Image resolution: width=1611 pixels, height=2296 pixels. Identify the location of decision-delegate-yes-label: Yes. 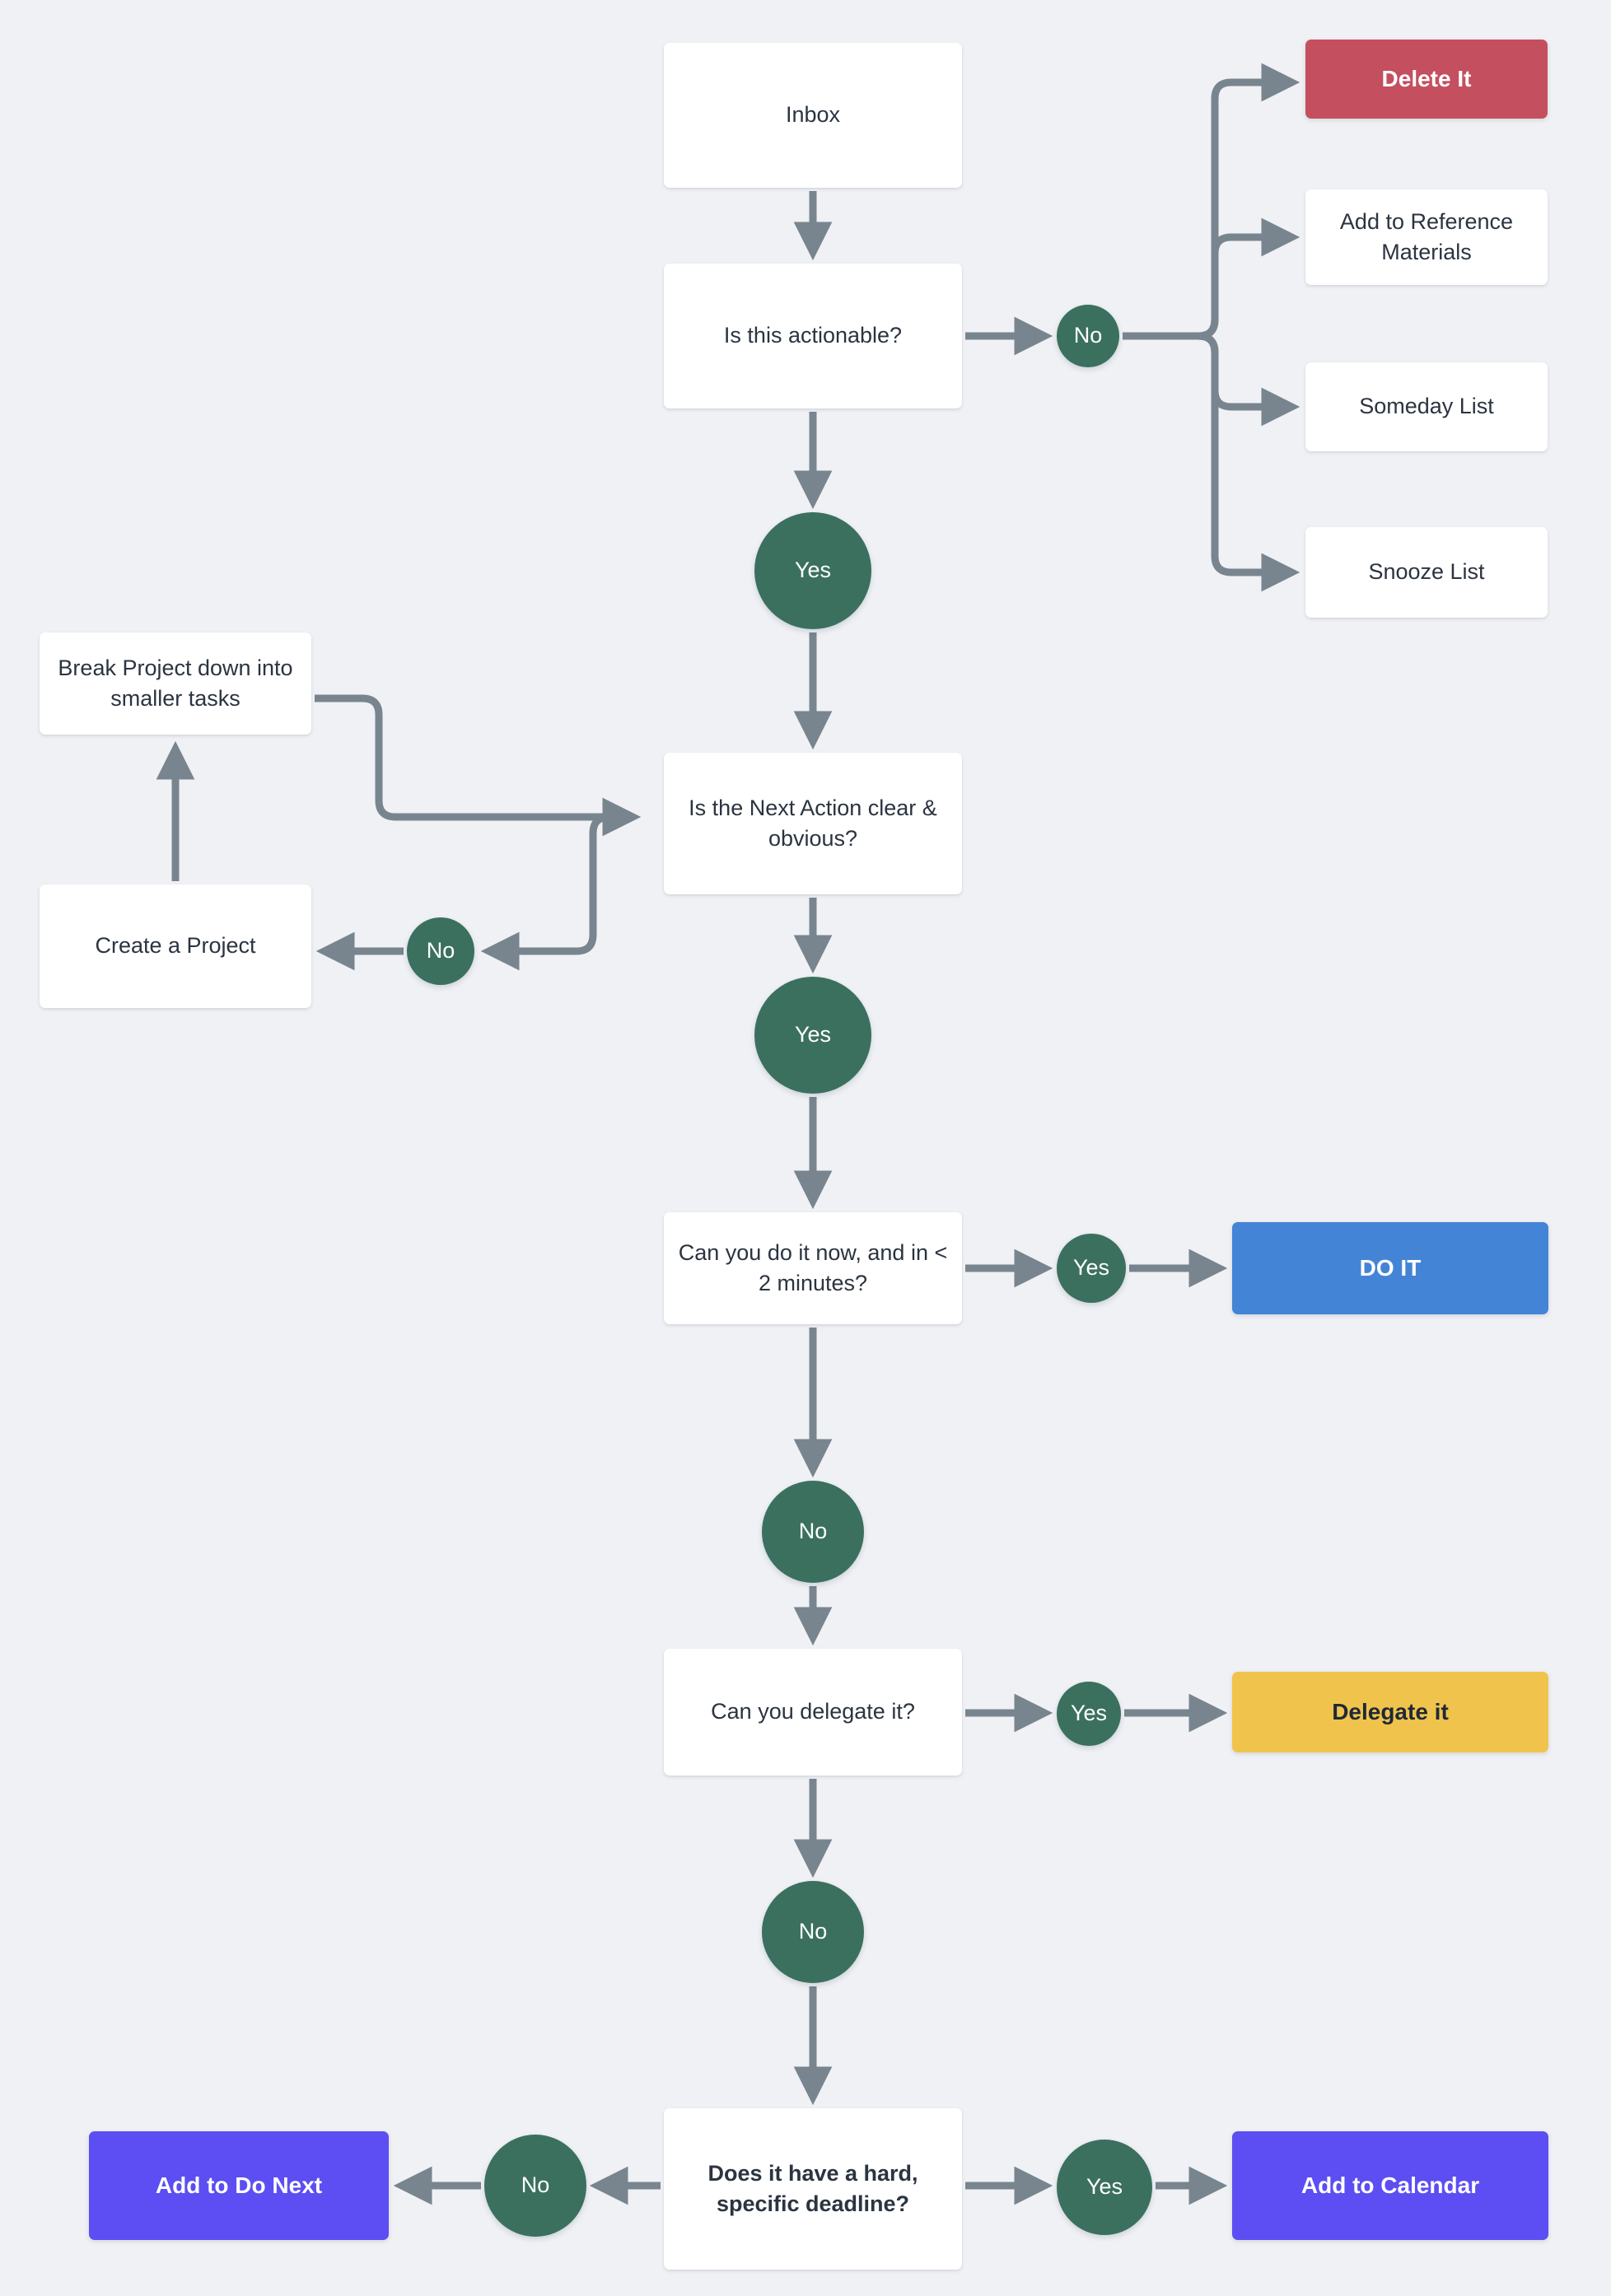
(1089, 1713).